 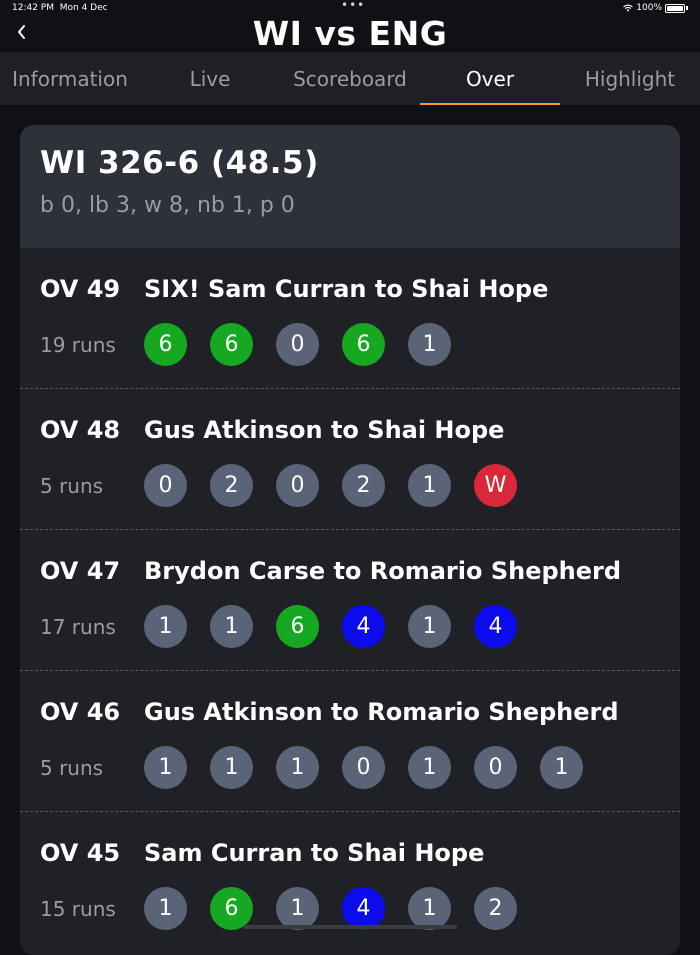 I want to click on over-header: OV 46 Gus Atkinson to Romario Shepherd, so click(x=350, y=712).